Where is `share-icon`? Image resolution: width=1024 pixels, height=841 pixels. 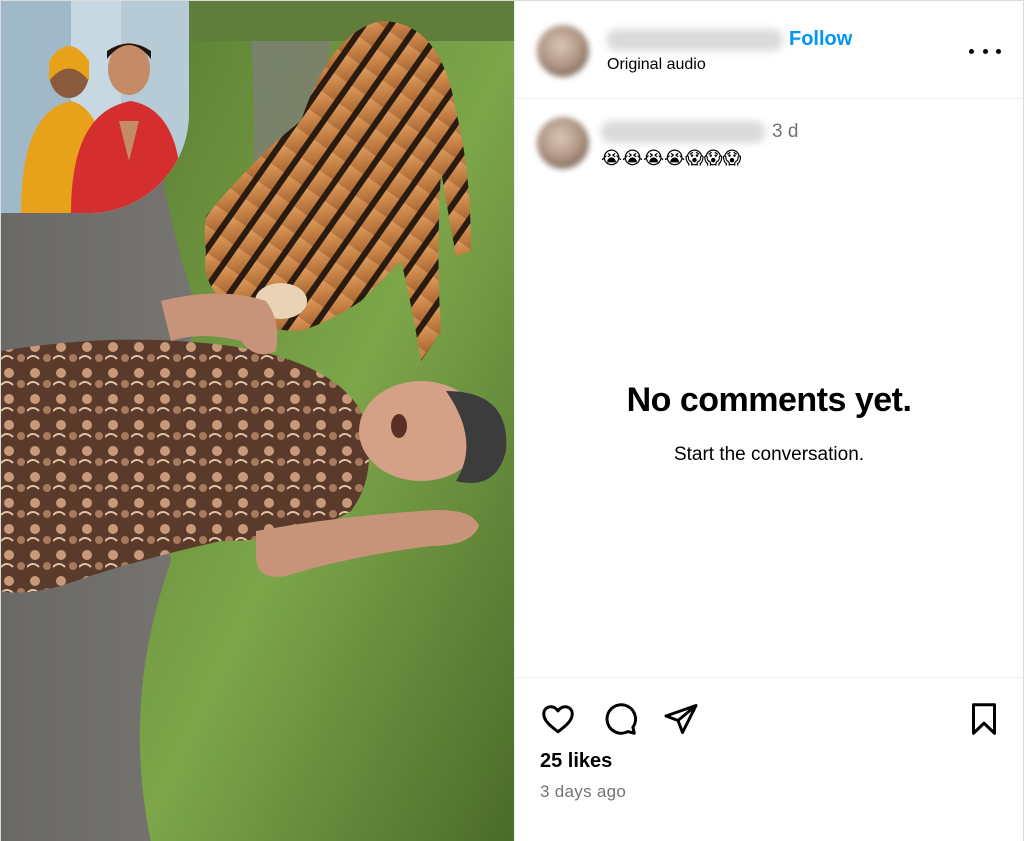 share-icon is located at coordinates (681, 719).